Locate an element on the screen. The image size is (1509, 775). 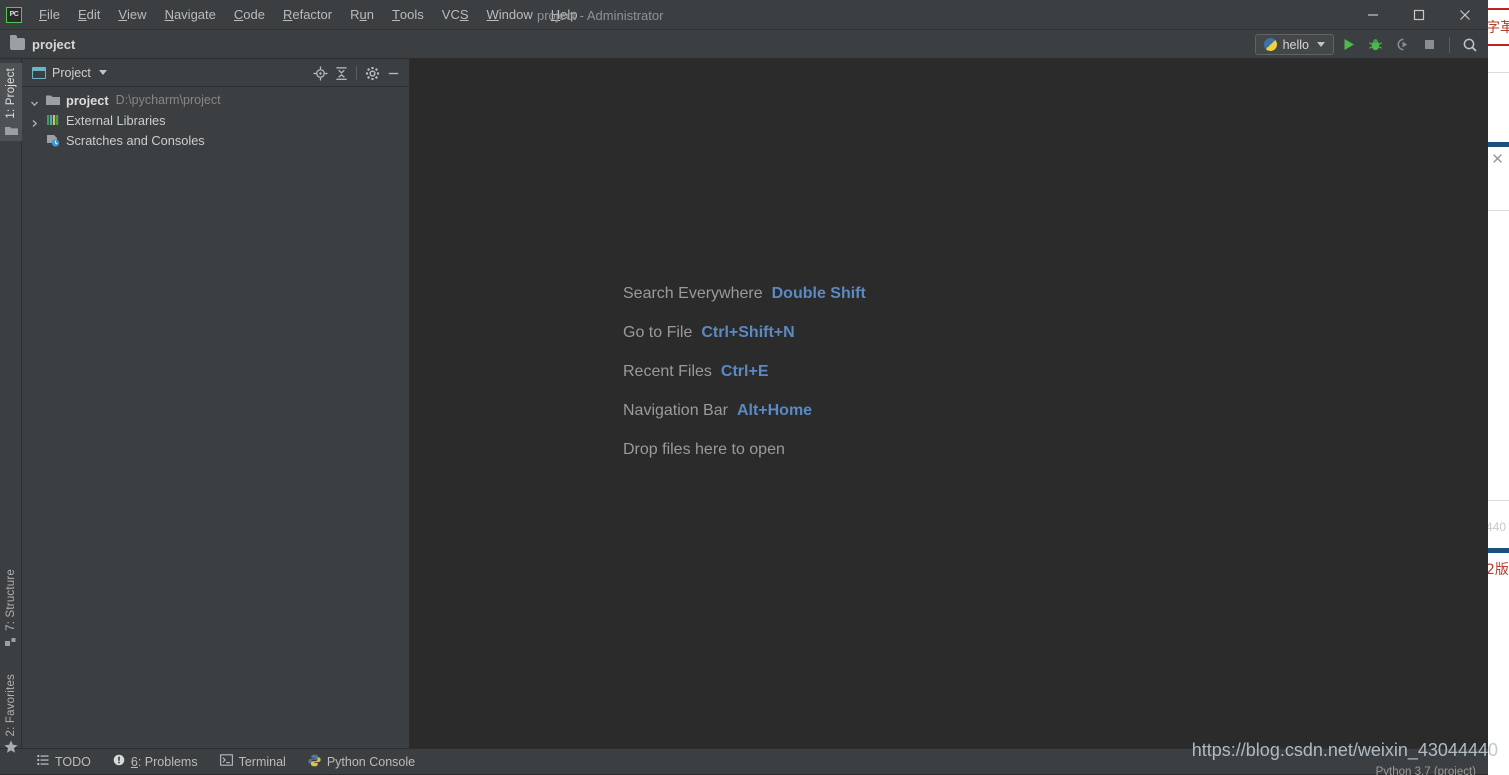
breadcrumb: project is located at coordinates (43, 43).